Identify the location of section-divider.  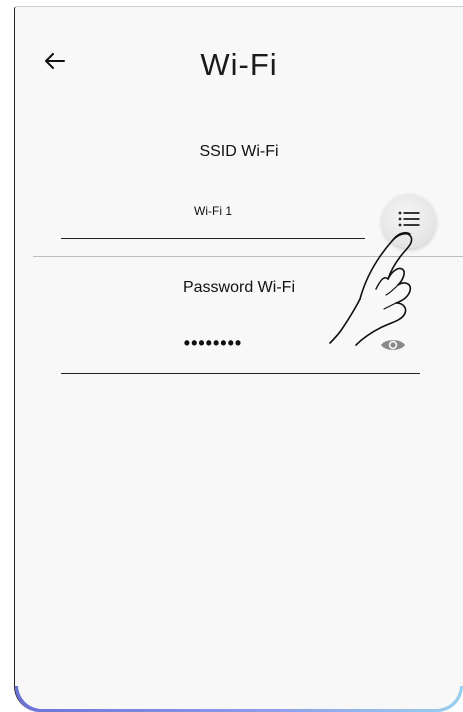
(248, 256).